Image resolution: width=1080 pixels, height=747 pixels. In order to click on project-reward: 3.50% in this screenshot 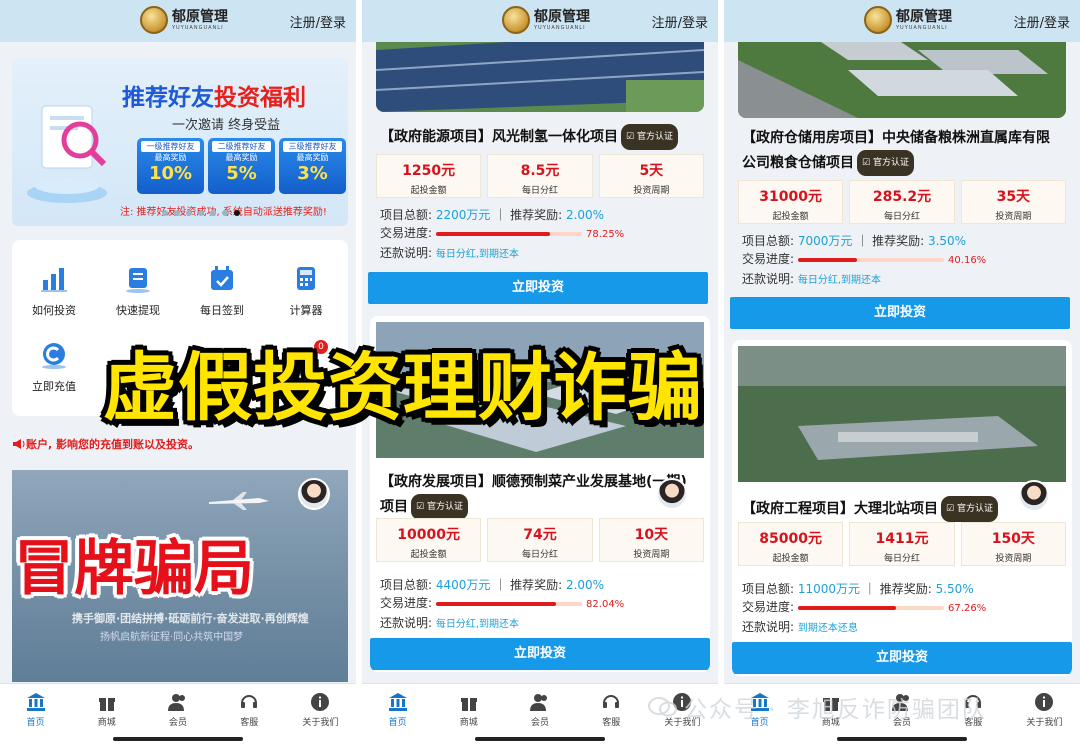, I will do `click(947, 241)`.